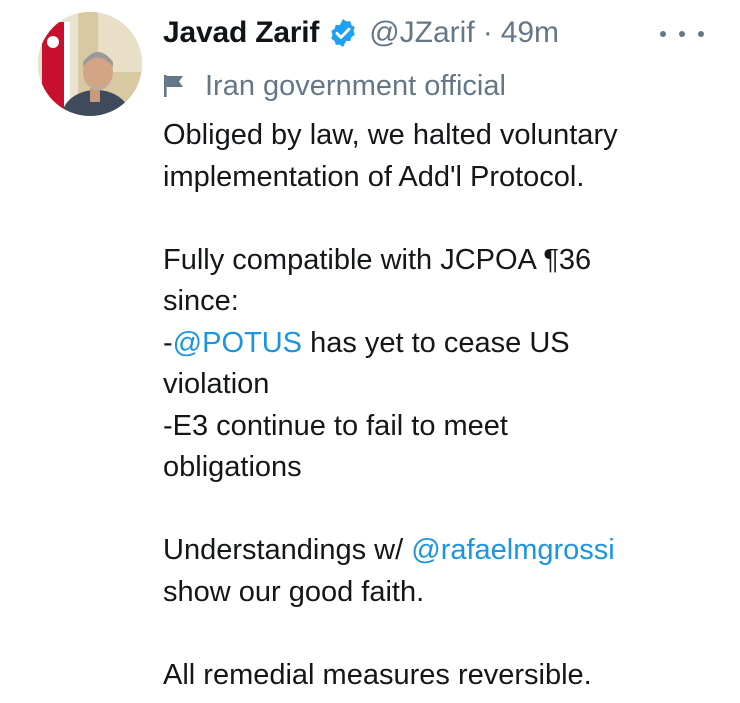  I want to click on author-handle: @JZarif, so click(421, 33).